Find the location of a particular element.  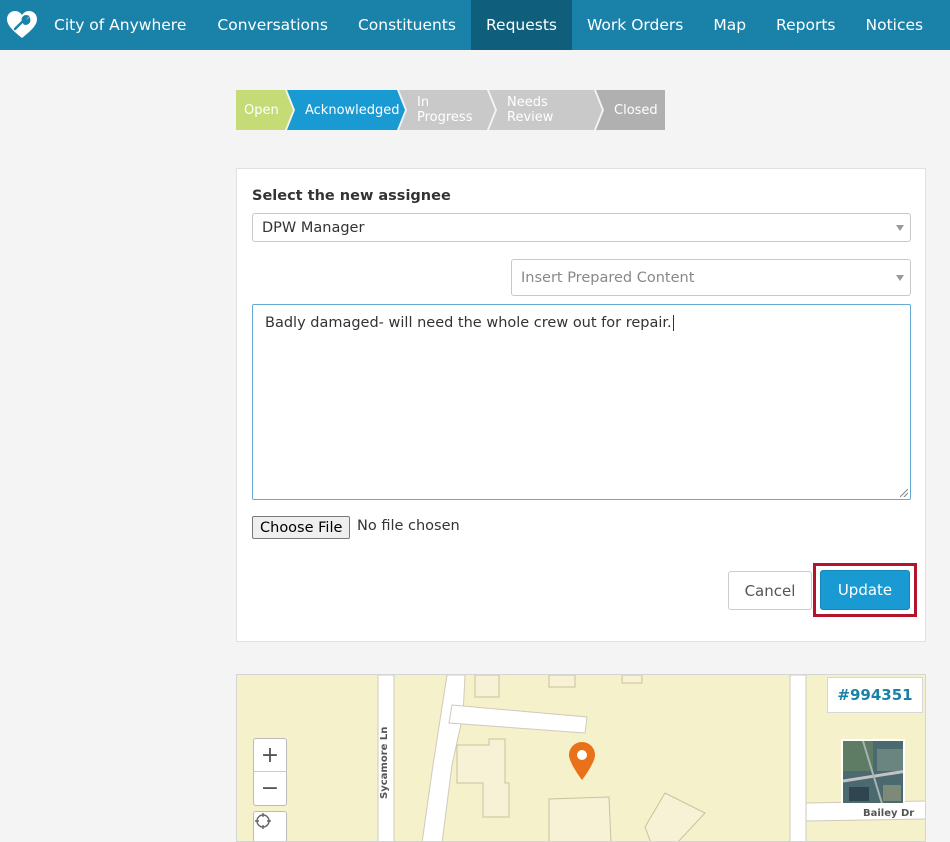

cancel-button: Cancel is located at coordinates (770, 590).